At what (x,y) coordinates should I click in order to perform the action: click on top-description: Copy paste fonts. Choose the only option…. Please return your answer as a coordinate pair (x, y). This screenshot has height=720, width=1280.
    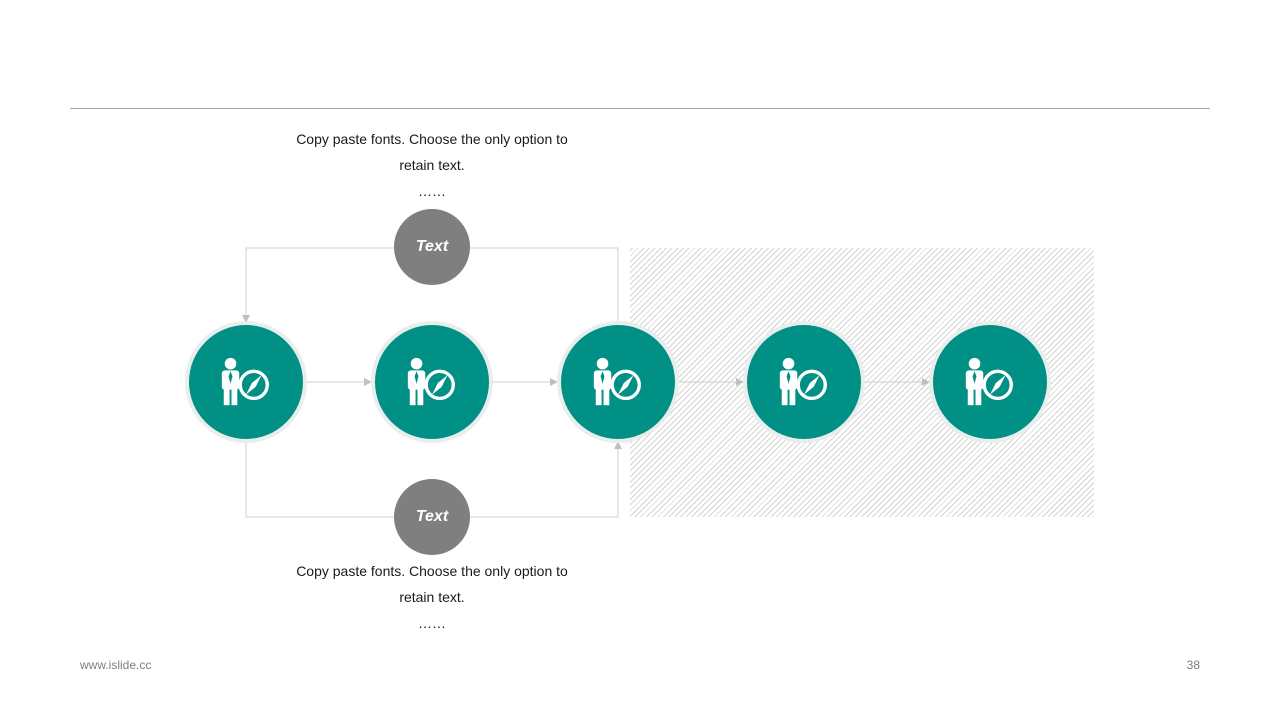
    Looking at the image, I should click on (432, 165).